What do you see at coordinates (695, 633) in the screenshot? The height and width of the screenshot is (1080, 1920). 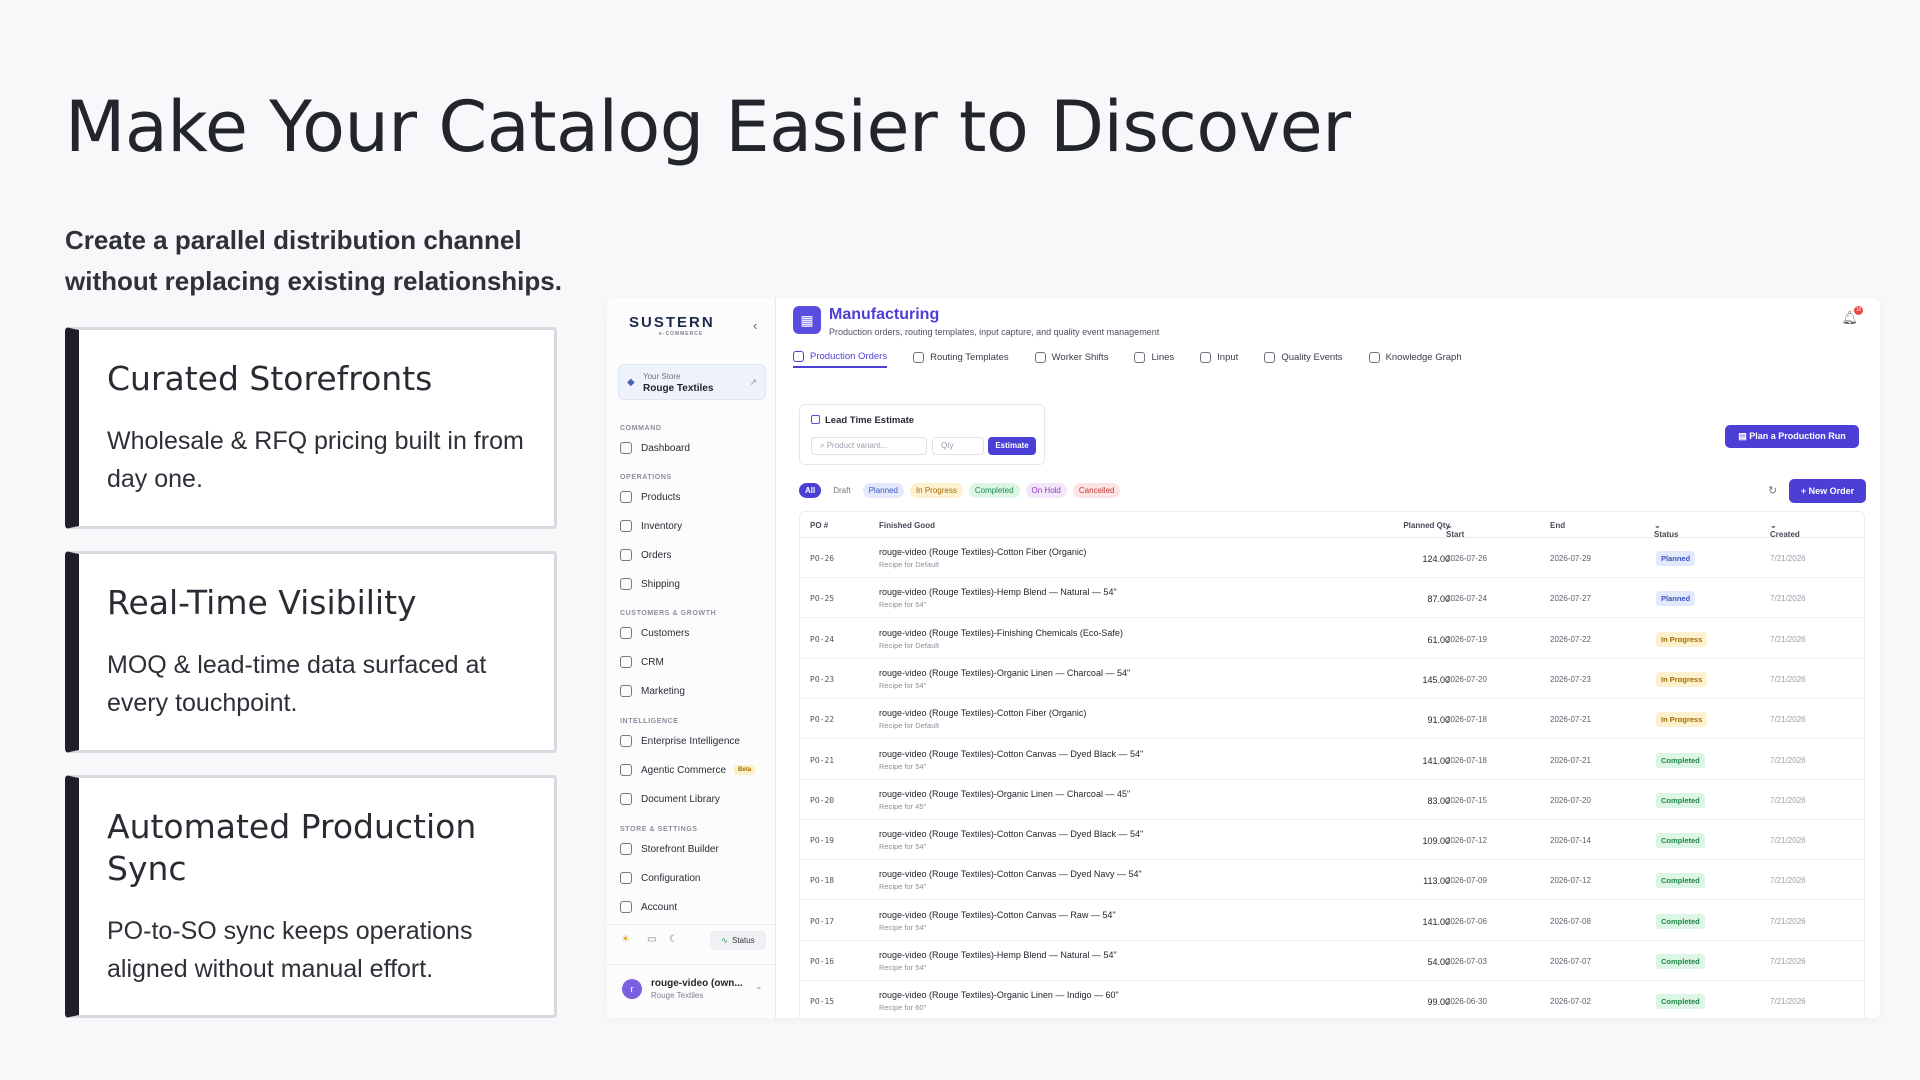 I see `sidebar-item-customers: Customers` at bounding box center [695, 633].